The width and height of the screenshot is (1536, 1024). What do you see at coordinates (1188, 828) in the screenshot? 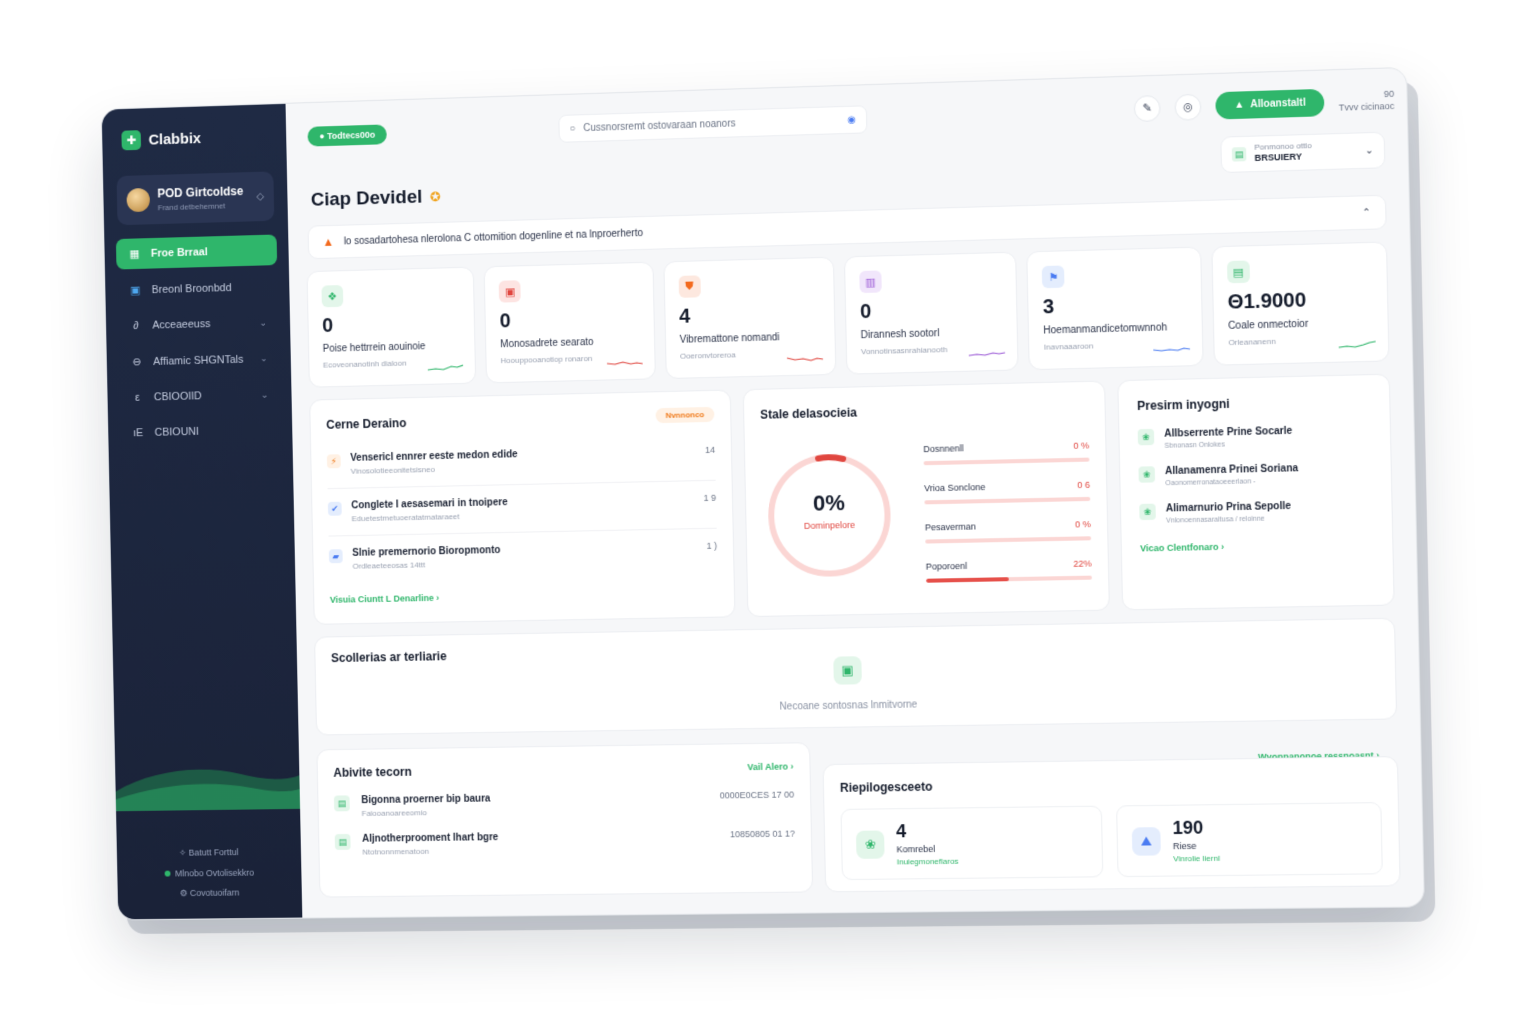
I see `summary-value: 190` at bounding box center [1188, 828].